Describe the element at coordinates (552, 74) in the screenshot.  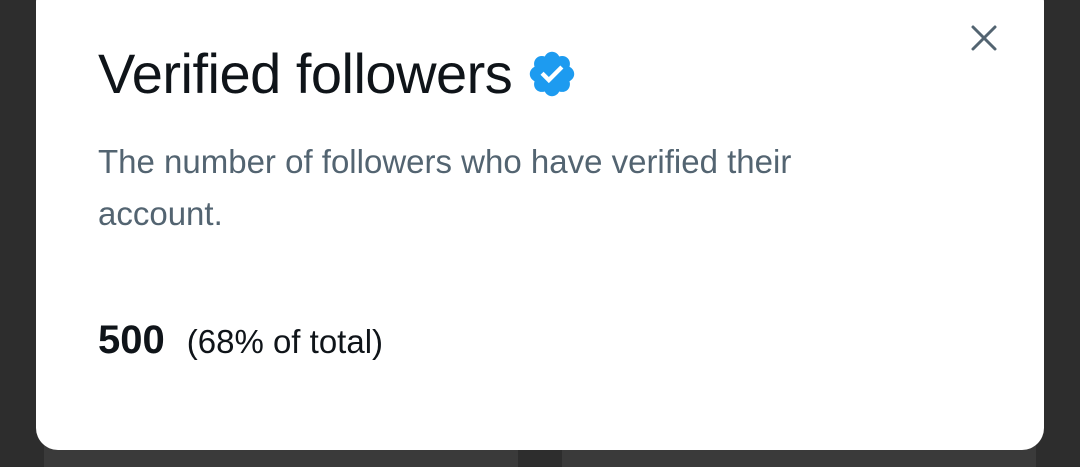
I see `verified-badge-icon` at that location.